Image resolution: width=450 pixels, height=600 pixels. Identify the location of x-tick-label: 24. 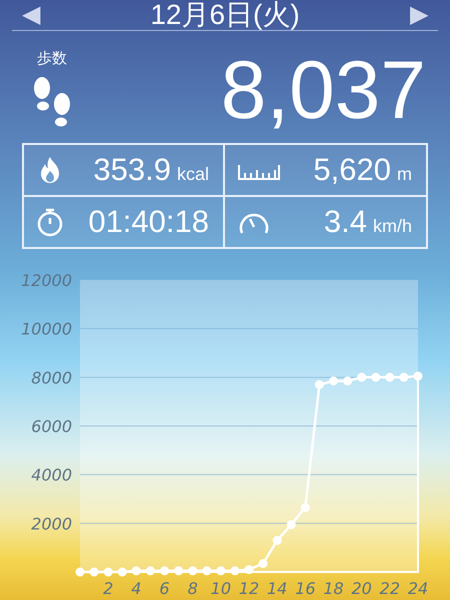
(418, 588).